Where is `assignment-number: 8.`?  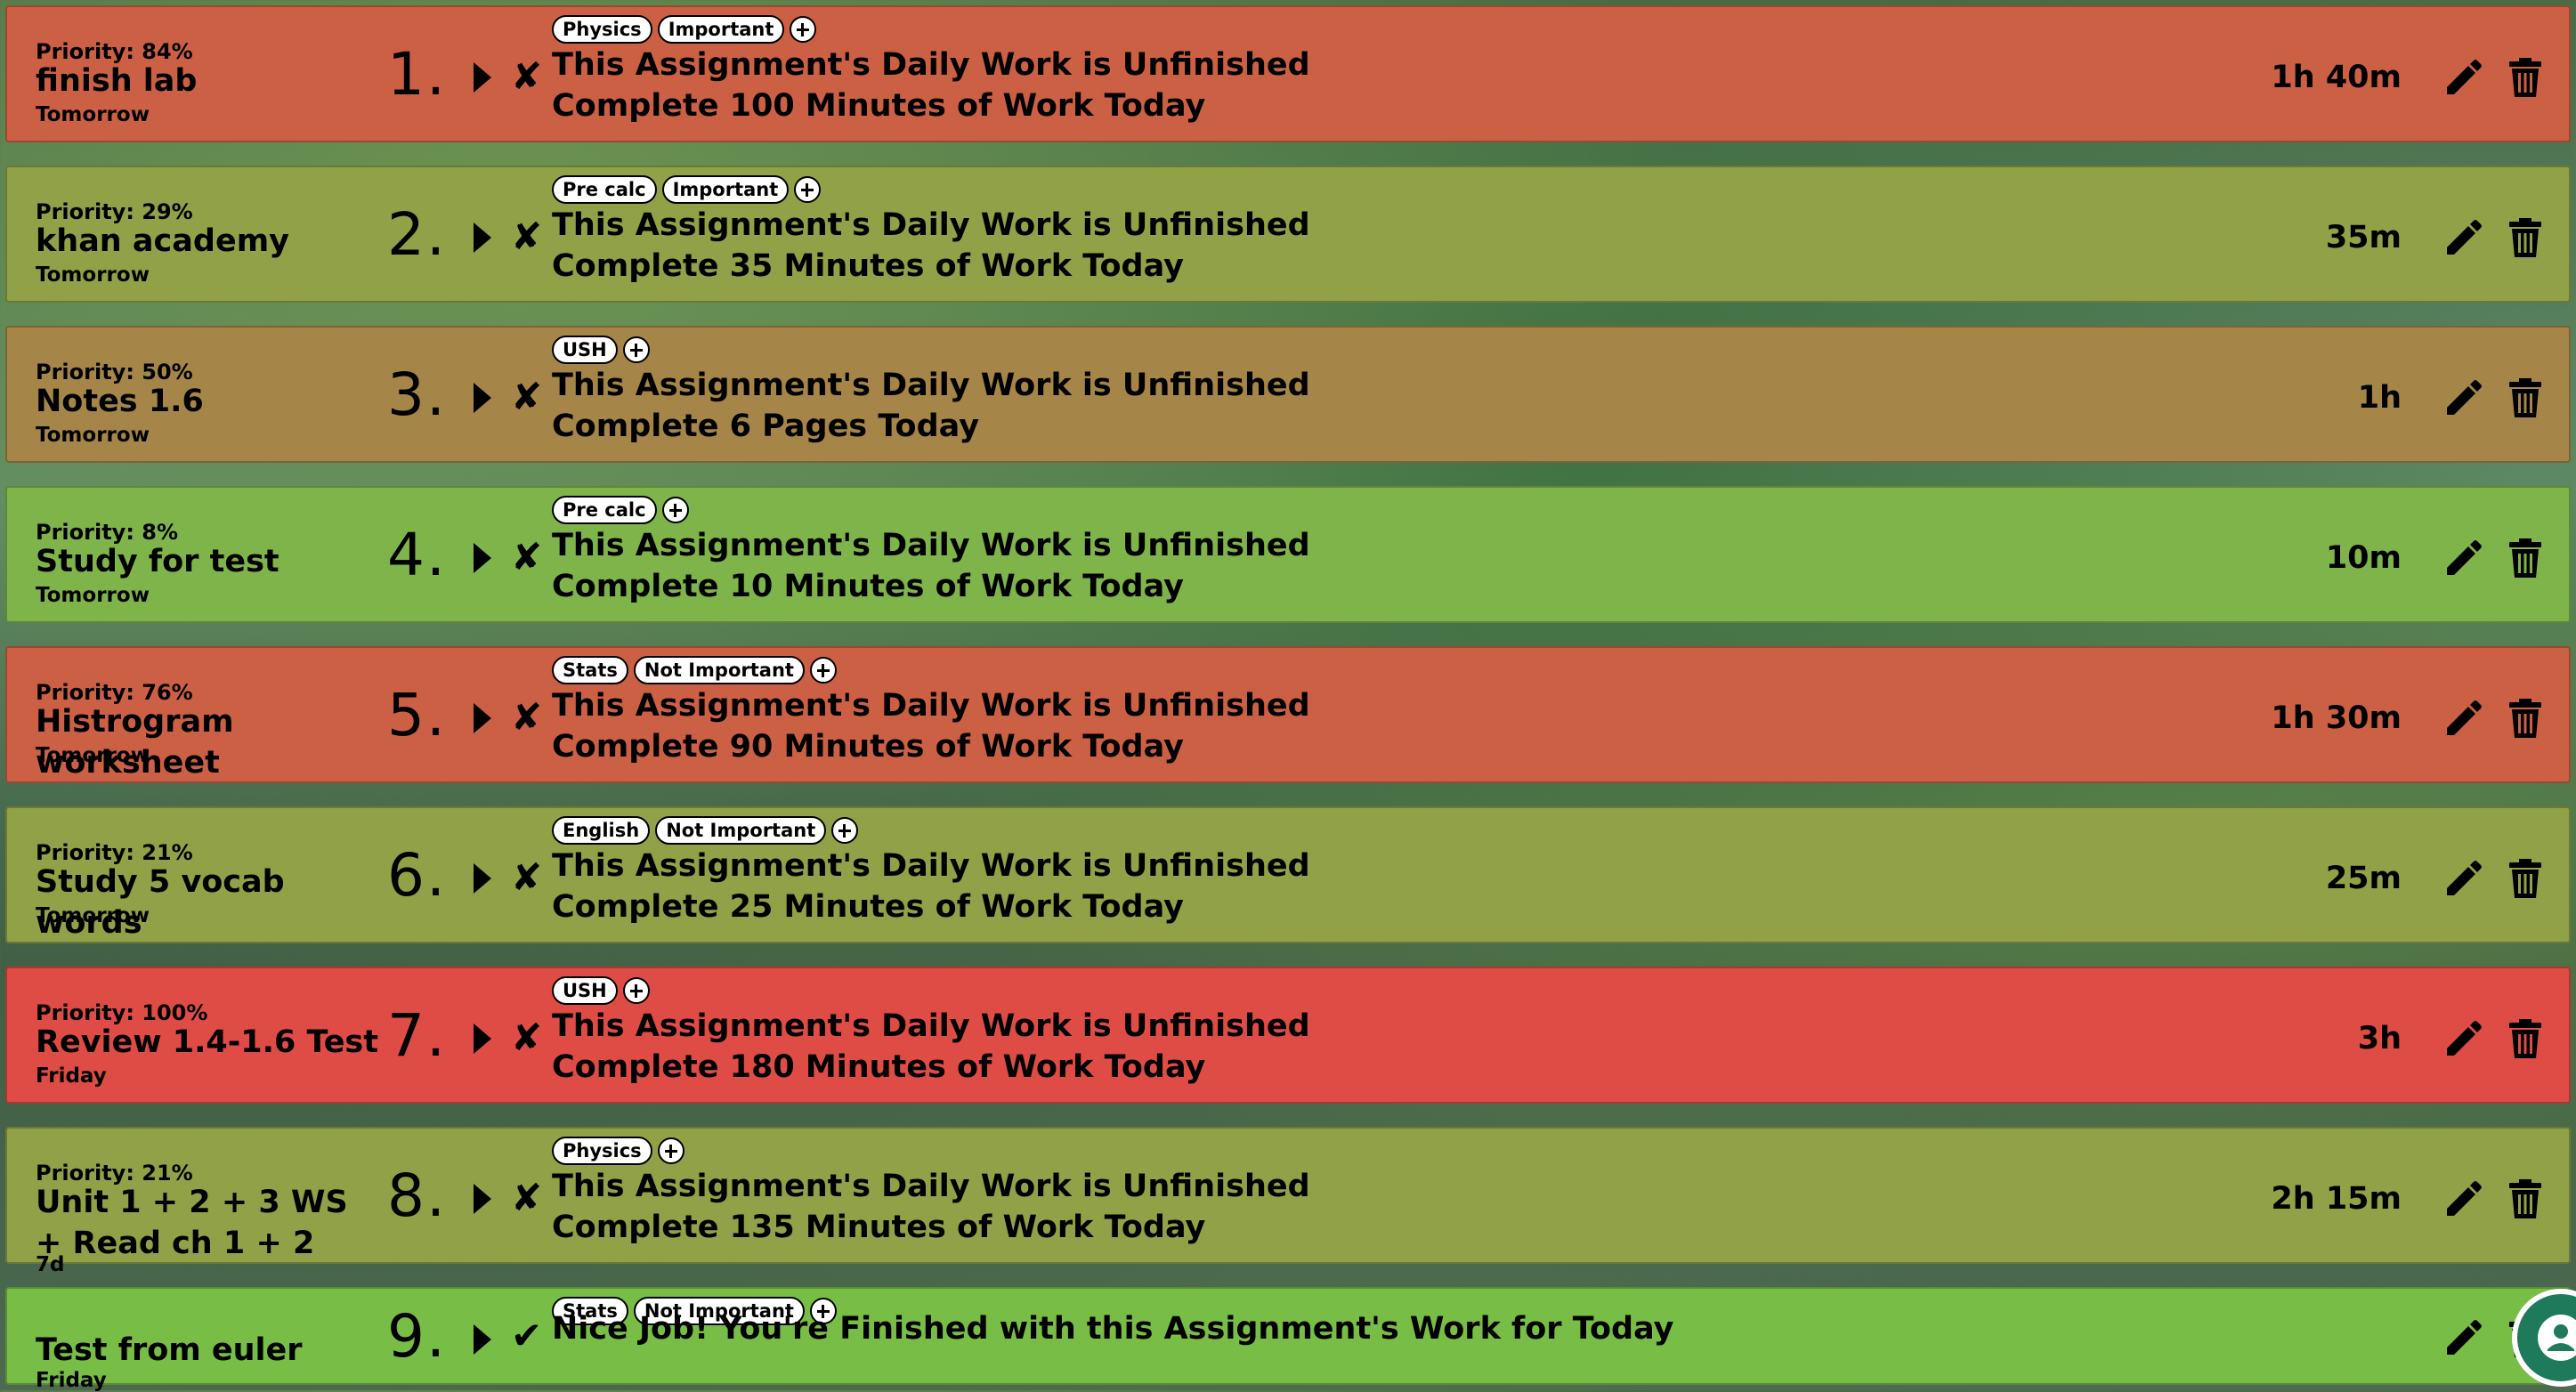
assignment-number: 8. is located at coordinates (417, 1195).